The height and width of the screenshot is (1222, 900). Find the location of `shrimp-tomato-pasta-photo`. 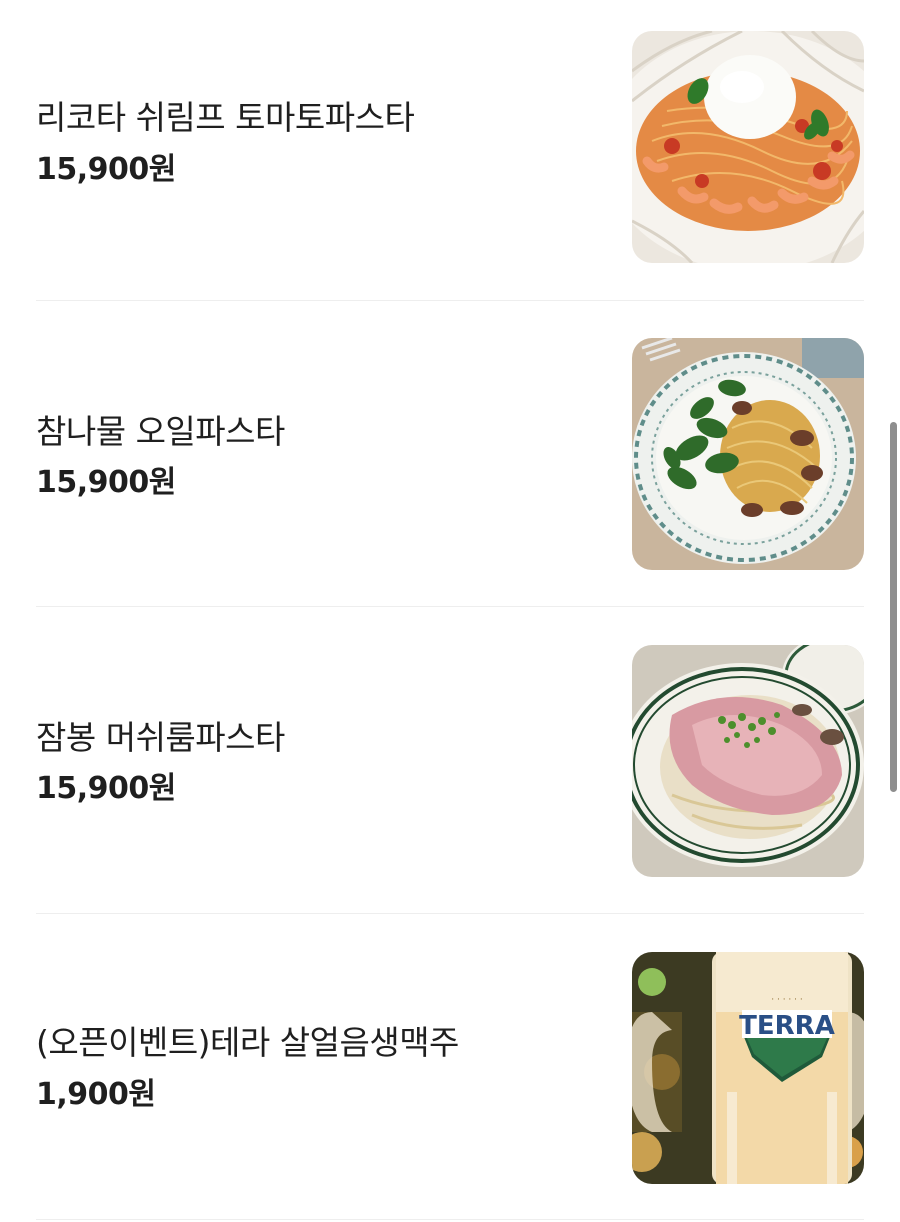

shrimp-tomato-pasta-photo is located at coordinates (748, 147).